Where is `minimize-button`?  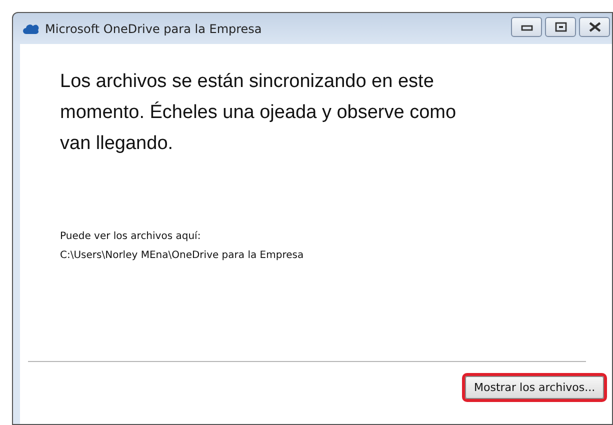 minimize-button is located at coordinates (526, 27).